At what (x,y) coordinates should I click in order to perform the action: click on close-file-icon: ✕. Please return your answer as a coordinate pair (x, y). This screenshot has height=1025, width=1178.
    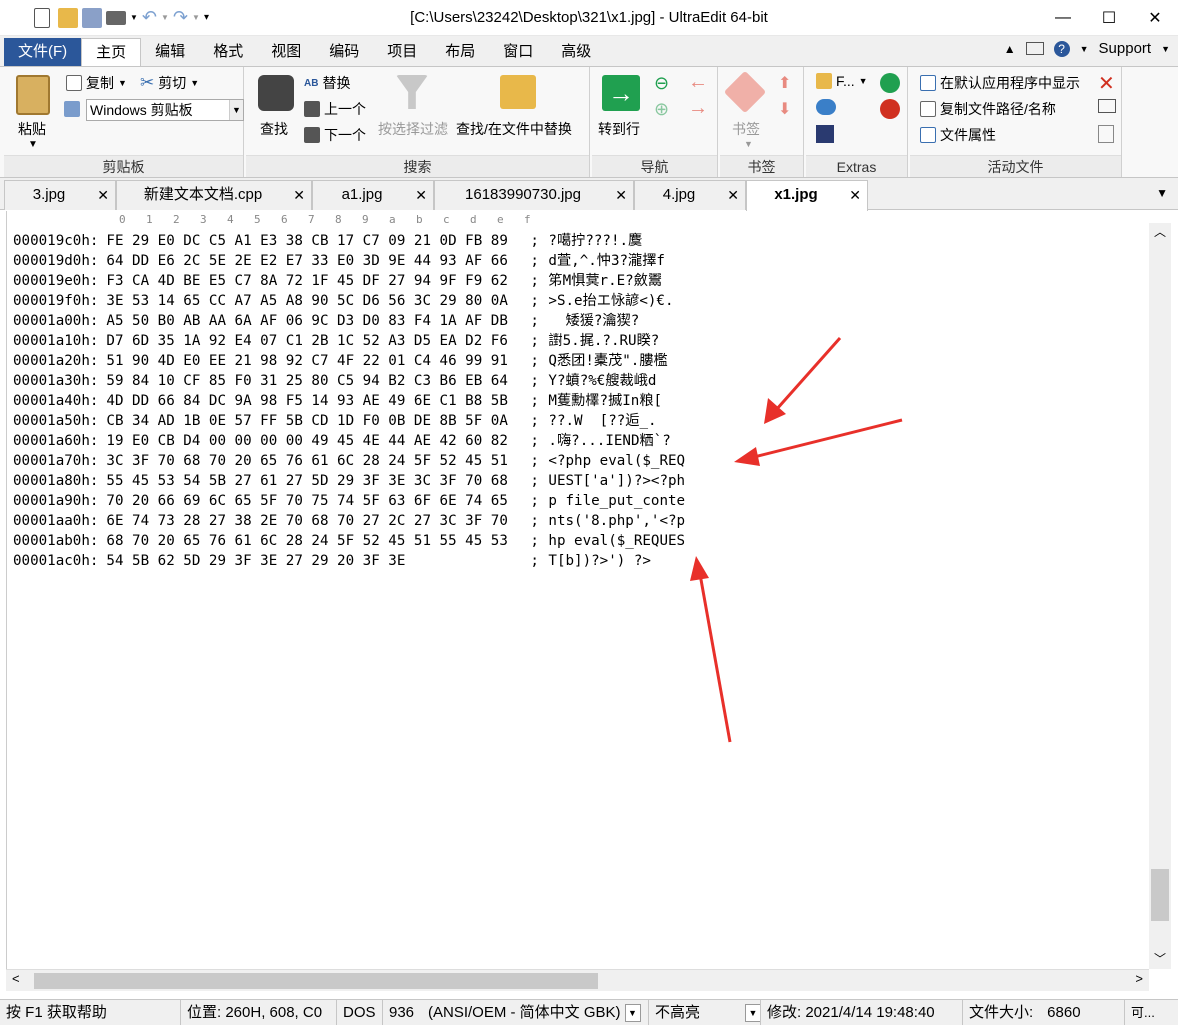
    Looking at the image, I should click on (1106, 83).